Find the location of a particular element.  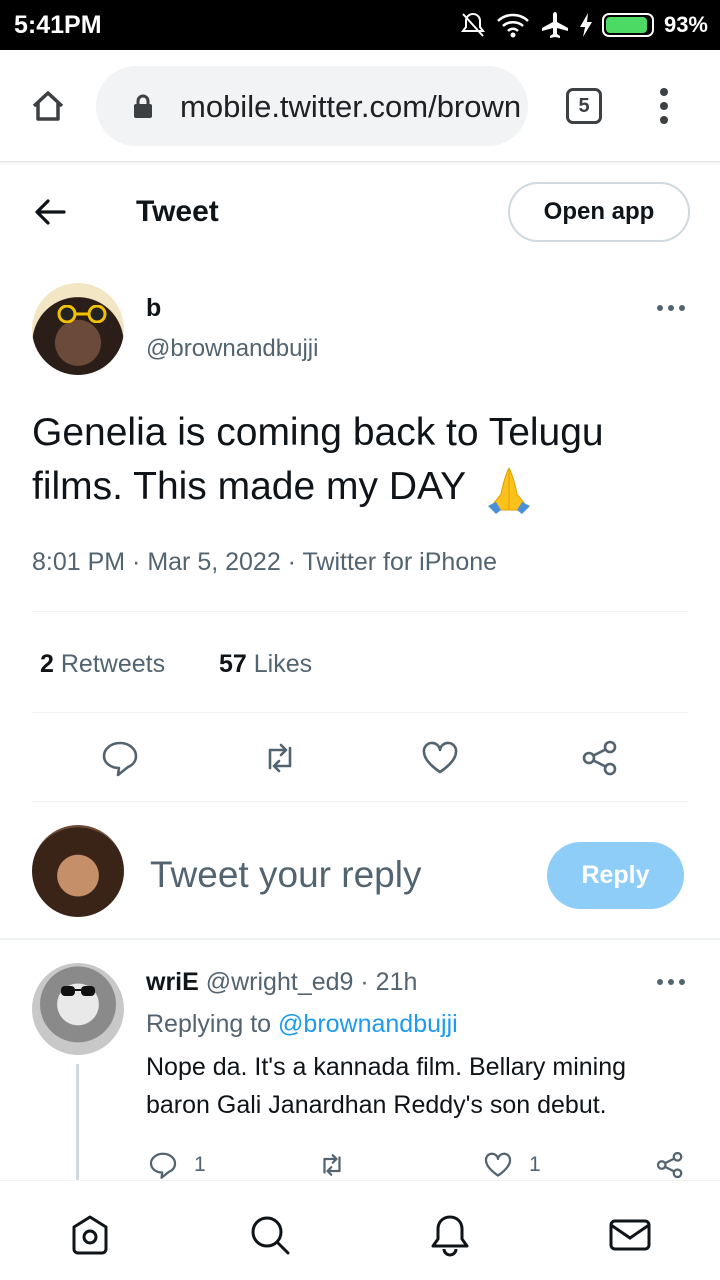

back-arrow-icon is located at coordinates (50, 212).